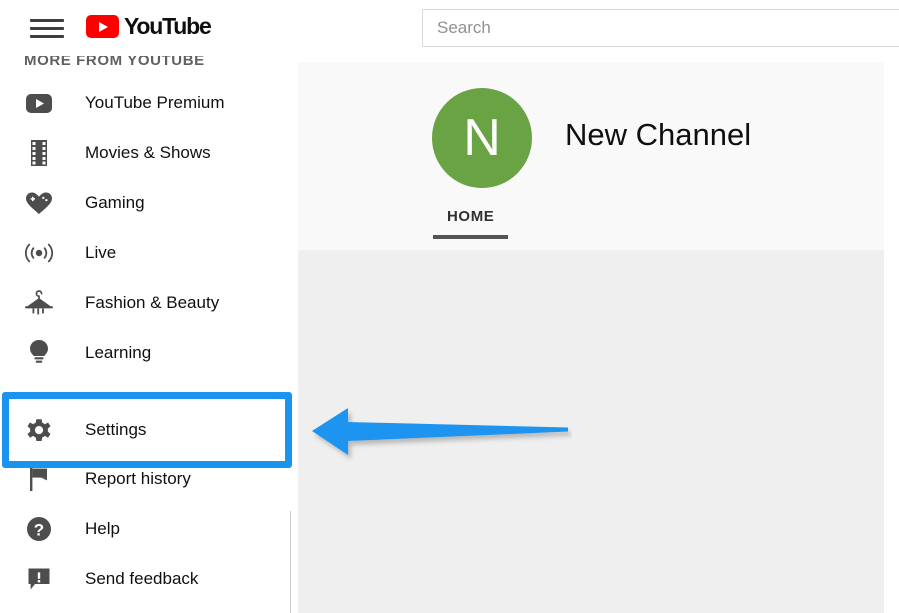 This screenshot has height=613, width=899. I want to click on sidebar-item-gaming: Gaming, so click(145, 203).